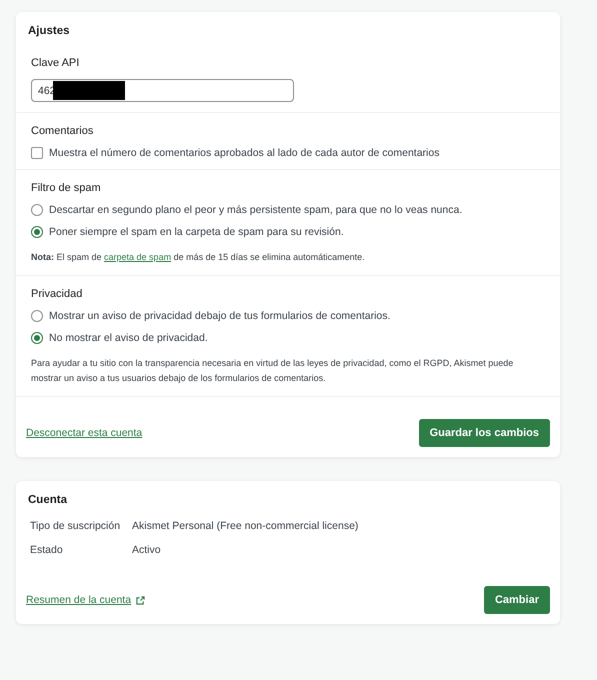 This screenshot has width=597, height=680. Describe the element at coordinates (196, 232) in the screenshot. I see `option-label: Poner siempre el spam en la carpeta de spam para su revisión.` at that location.